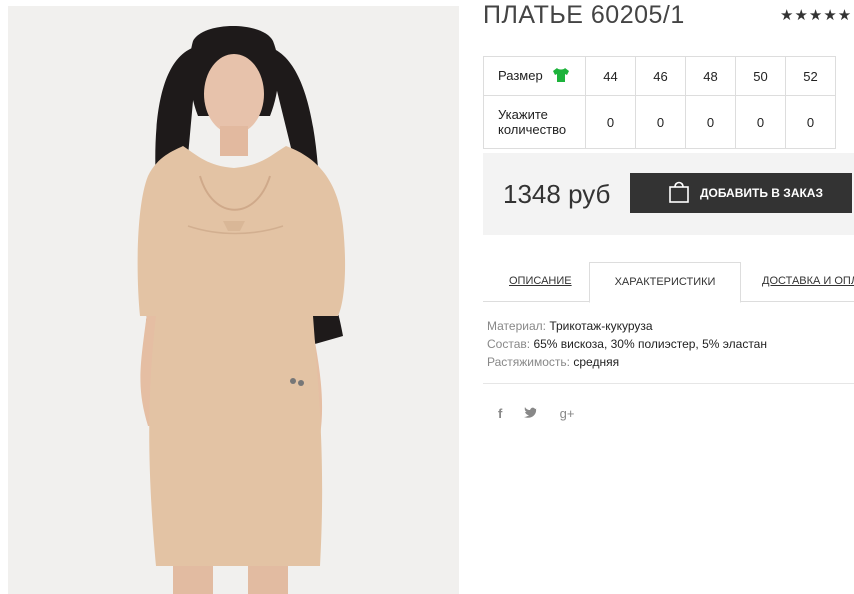  I want to click on quantity-input-48: 0, so click(710, 122).